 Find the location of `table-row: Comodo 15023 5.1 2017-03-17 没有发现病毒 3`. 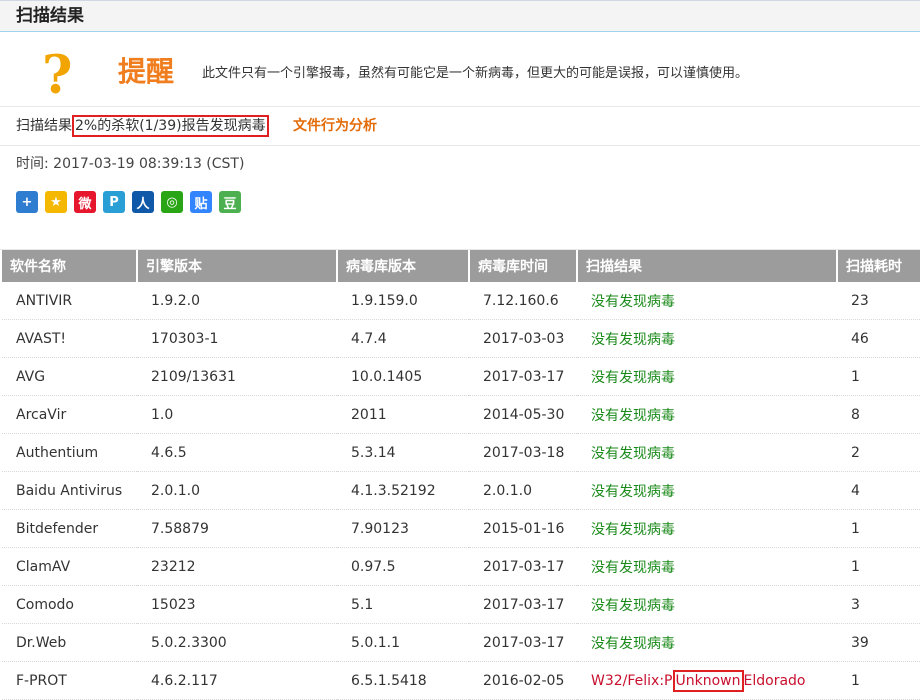

table-row: Comodo 15023 5.1 2017-03-17 没有发现病毒 3 is located at coordinates (461, 604).